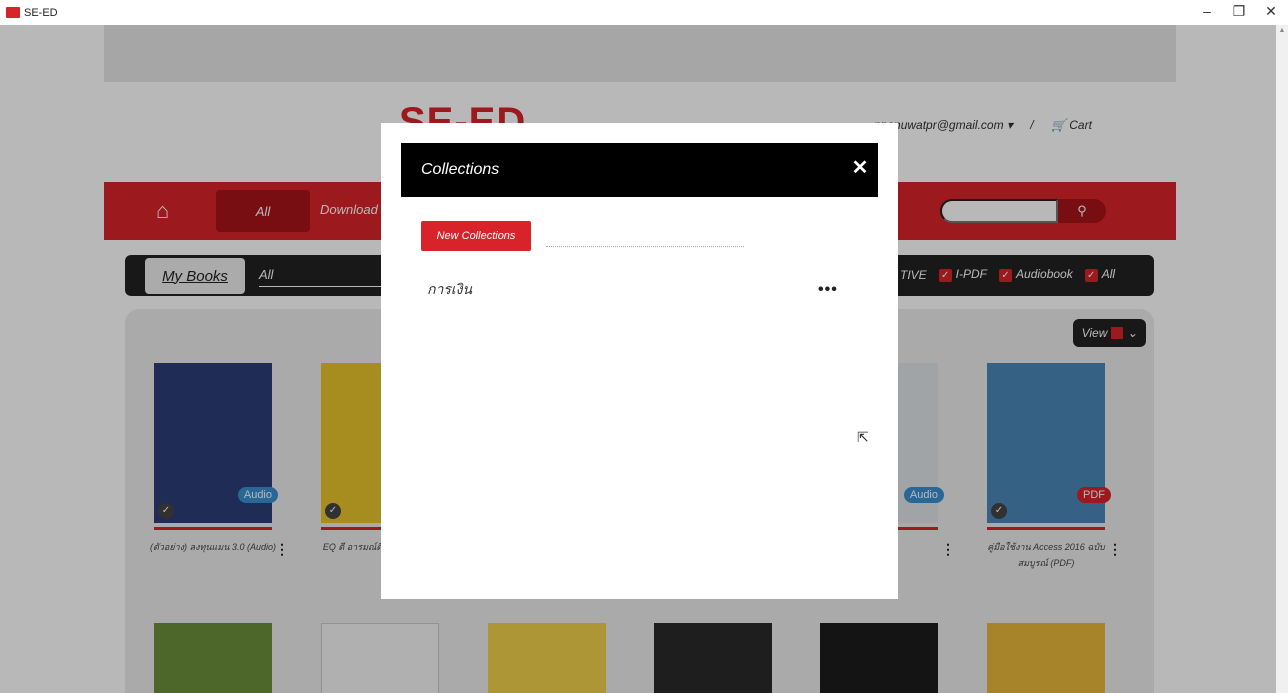 The height and width of the screenshot is (693, 1288). What do you see at coordinates (476, 236) in the screenshot?
I see `new-collection-button: New Collections` at bounding box center [476, 236].